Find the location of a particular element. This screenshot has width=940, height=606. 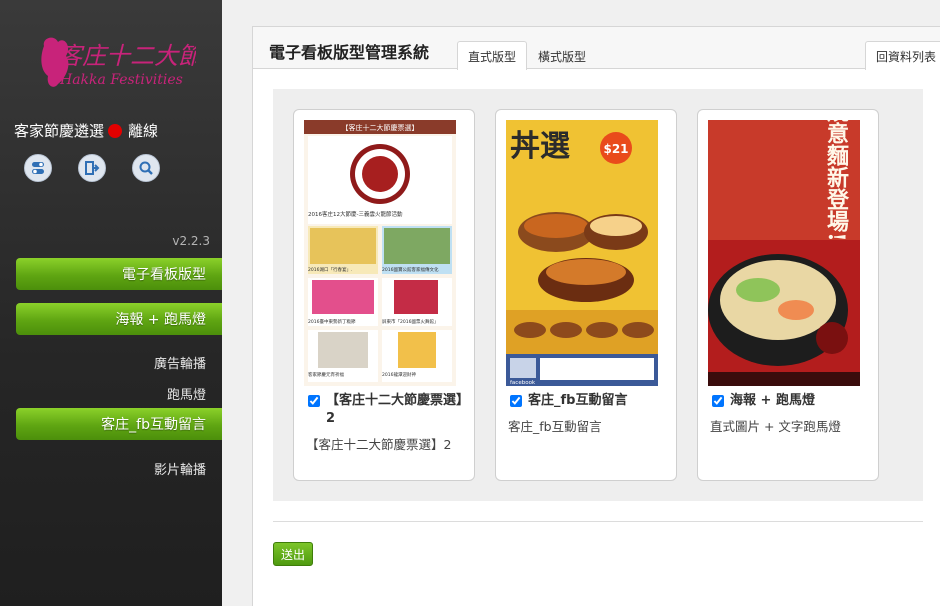

toggle-icon is located at coordinates (38, 168).